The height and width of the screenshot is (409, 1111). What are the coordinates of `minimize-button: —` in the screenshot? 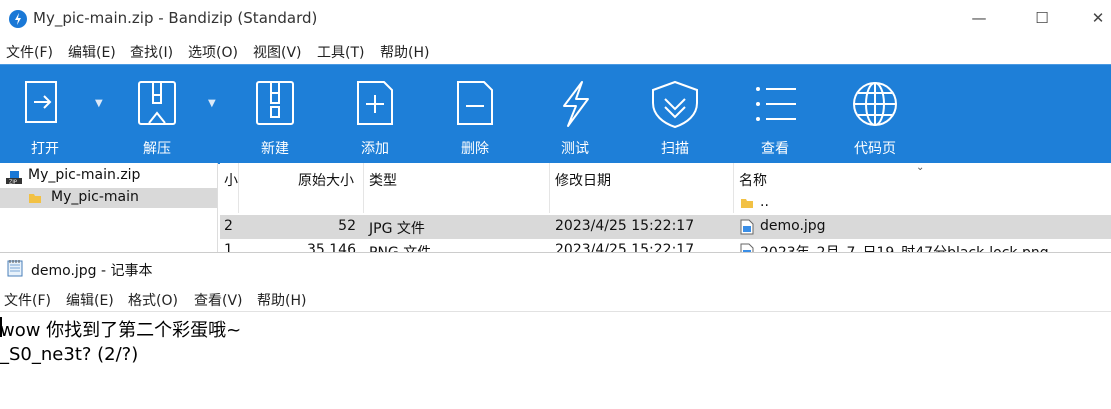 It's located at (979, 18).